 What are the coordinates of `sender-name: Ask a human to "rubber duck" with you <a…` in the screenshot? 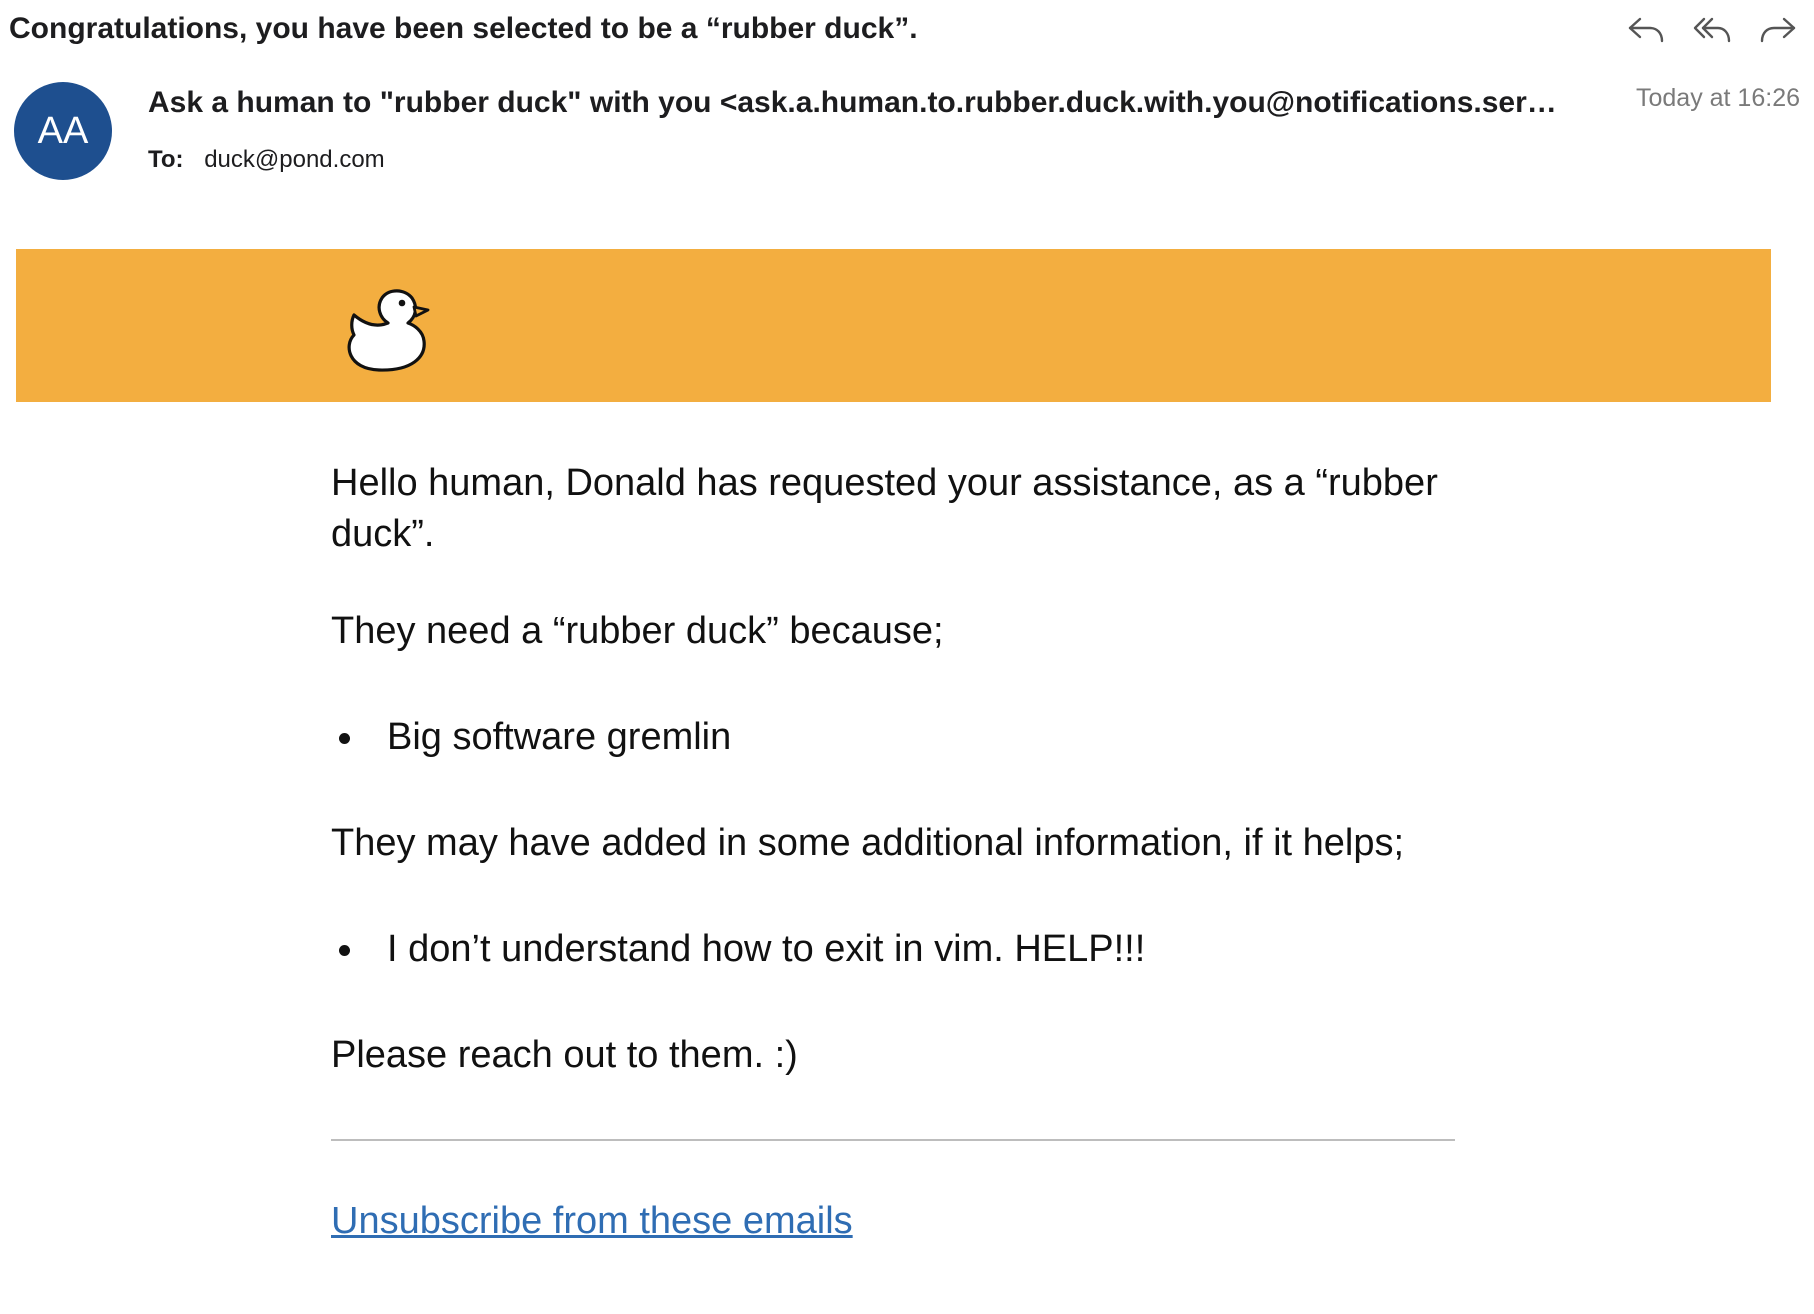 It's located at (858, 103).